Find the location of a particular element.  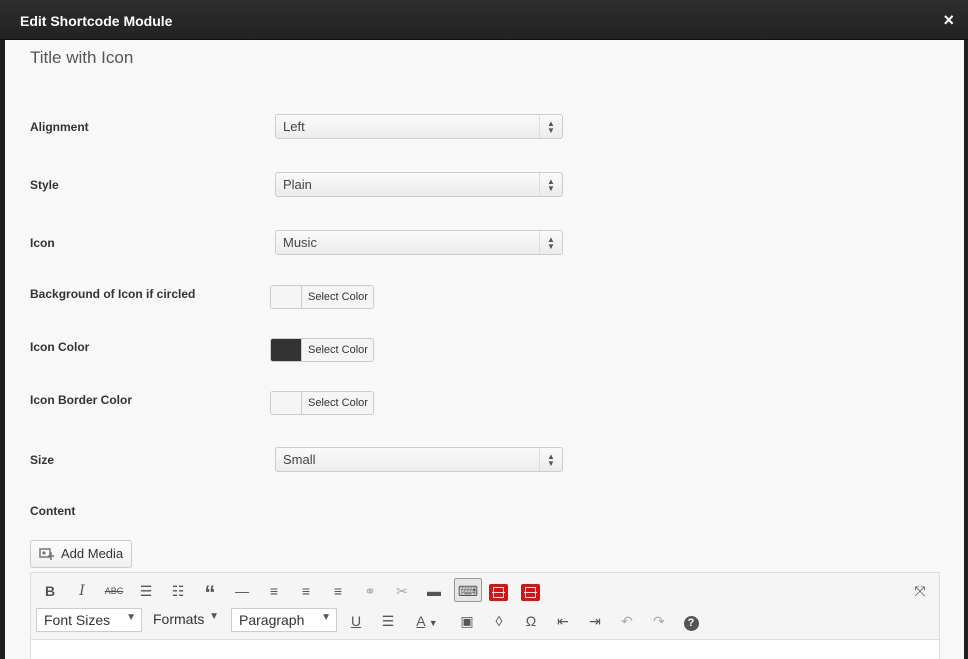

fullscreen-icon: ⤧ is located at coordinates (920, 591).